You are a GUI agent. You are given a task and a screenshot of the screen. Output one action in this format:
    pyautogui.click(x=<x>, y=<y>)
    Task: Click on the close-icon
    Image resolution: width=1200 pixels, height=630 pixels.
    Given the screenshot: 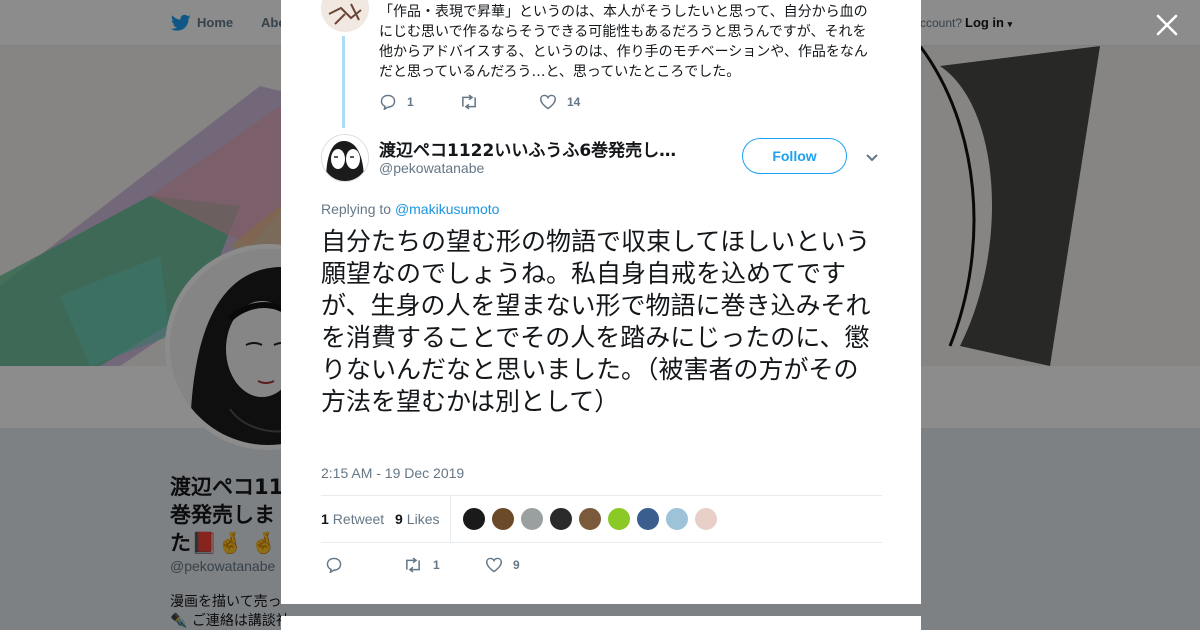 What is the action you would take?
    pyautogui.click(x=1167, y=25)
    